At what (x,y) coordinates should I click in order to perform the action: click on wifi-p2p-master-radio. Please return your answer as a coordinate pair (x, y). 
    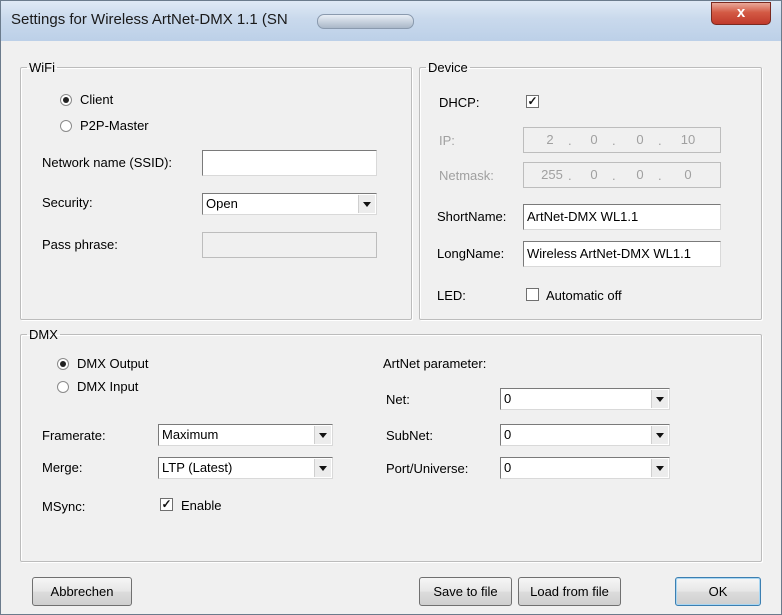
    Looking at the image, I should click on (66, 126).